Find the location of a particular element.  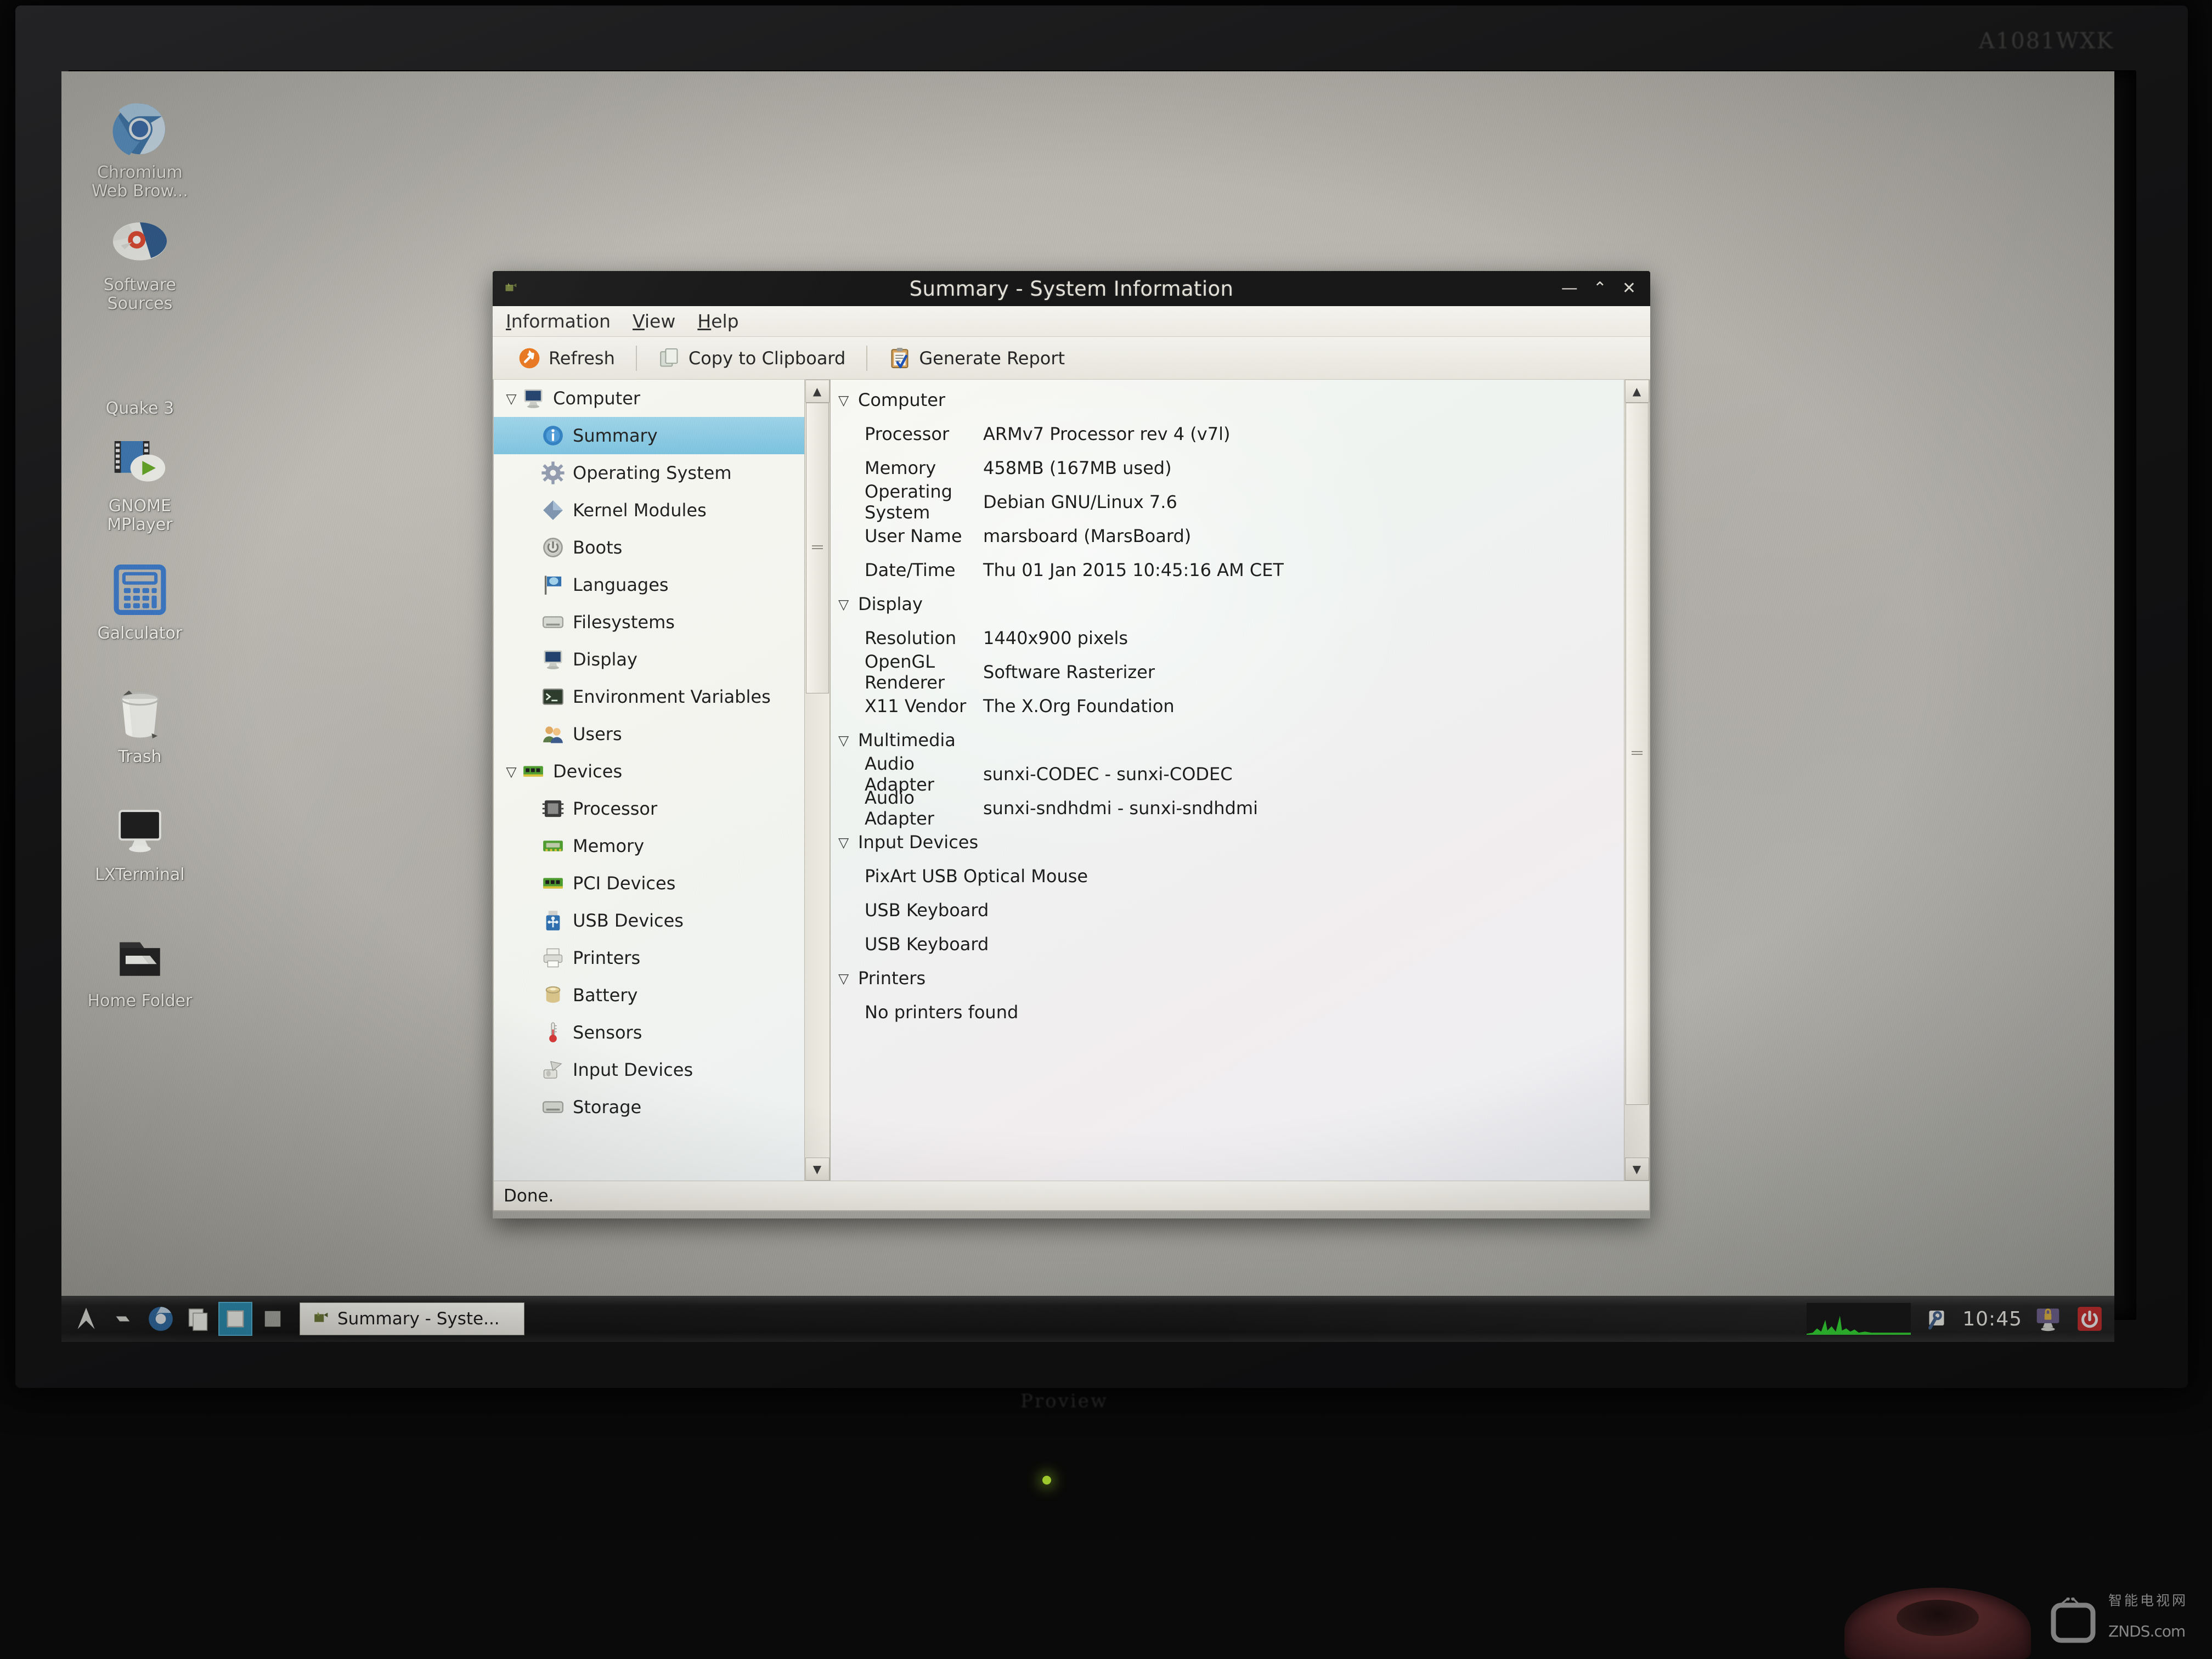

tree-item-display: Display is located at coordinates (649, 660).